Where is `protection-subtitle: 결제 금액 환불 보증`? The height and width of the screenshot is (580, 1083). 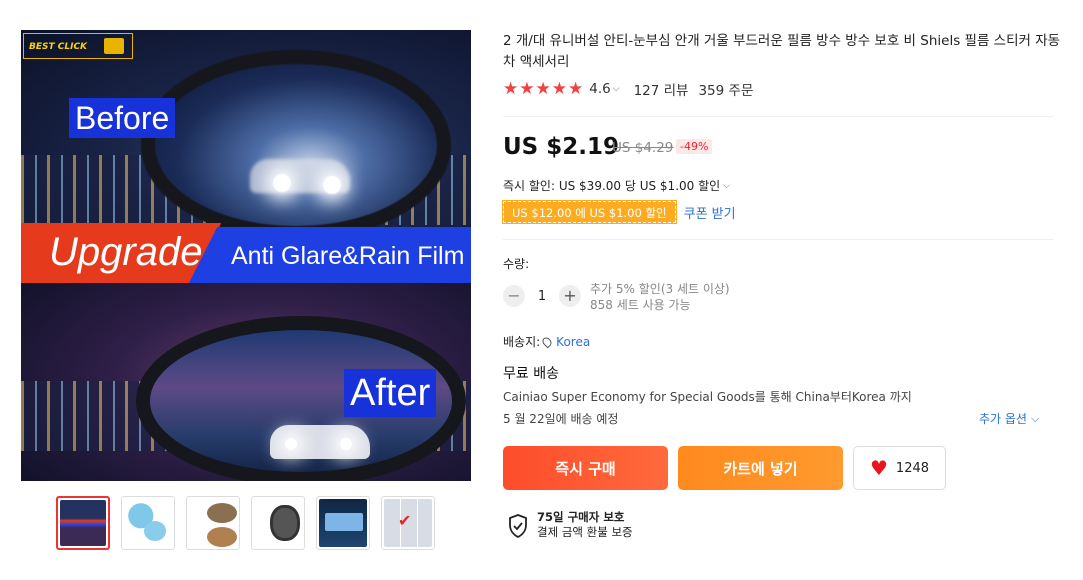
protection-subtitle: 결제 금액 환불 보증 is located at coordinates (585, 532).